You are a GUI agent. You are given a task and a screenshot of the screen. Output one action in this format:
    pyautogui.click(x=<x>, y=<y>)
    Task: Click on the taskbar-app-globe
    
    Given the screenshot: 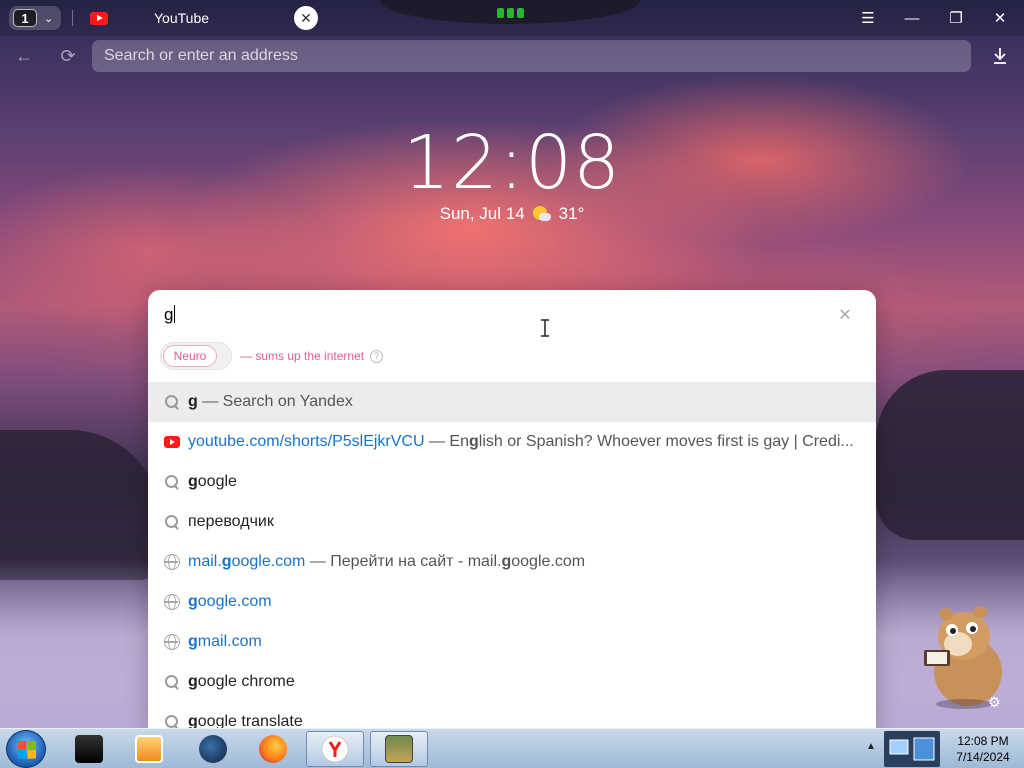 What is the action you would take?
    pyautogui.click(x=213, y=749)
    